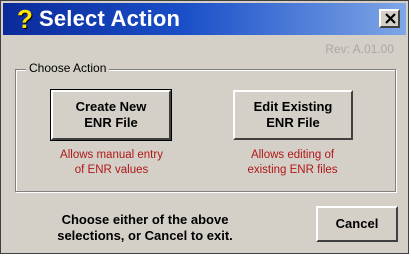 The image size is (411, 256). I want to click on edit-button-label: Edit Existing ENR File, so click(293, 115).